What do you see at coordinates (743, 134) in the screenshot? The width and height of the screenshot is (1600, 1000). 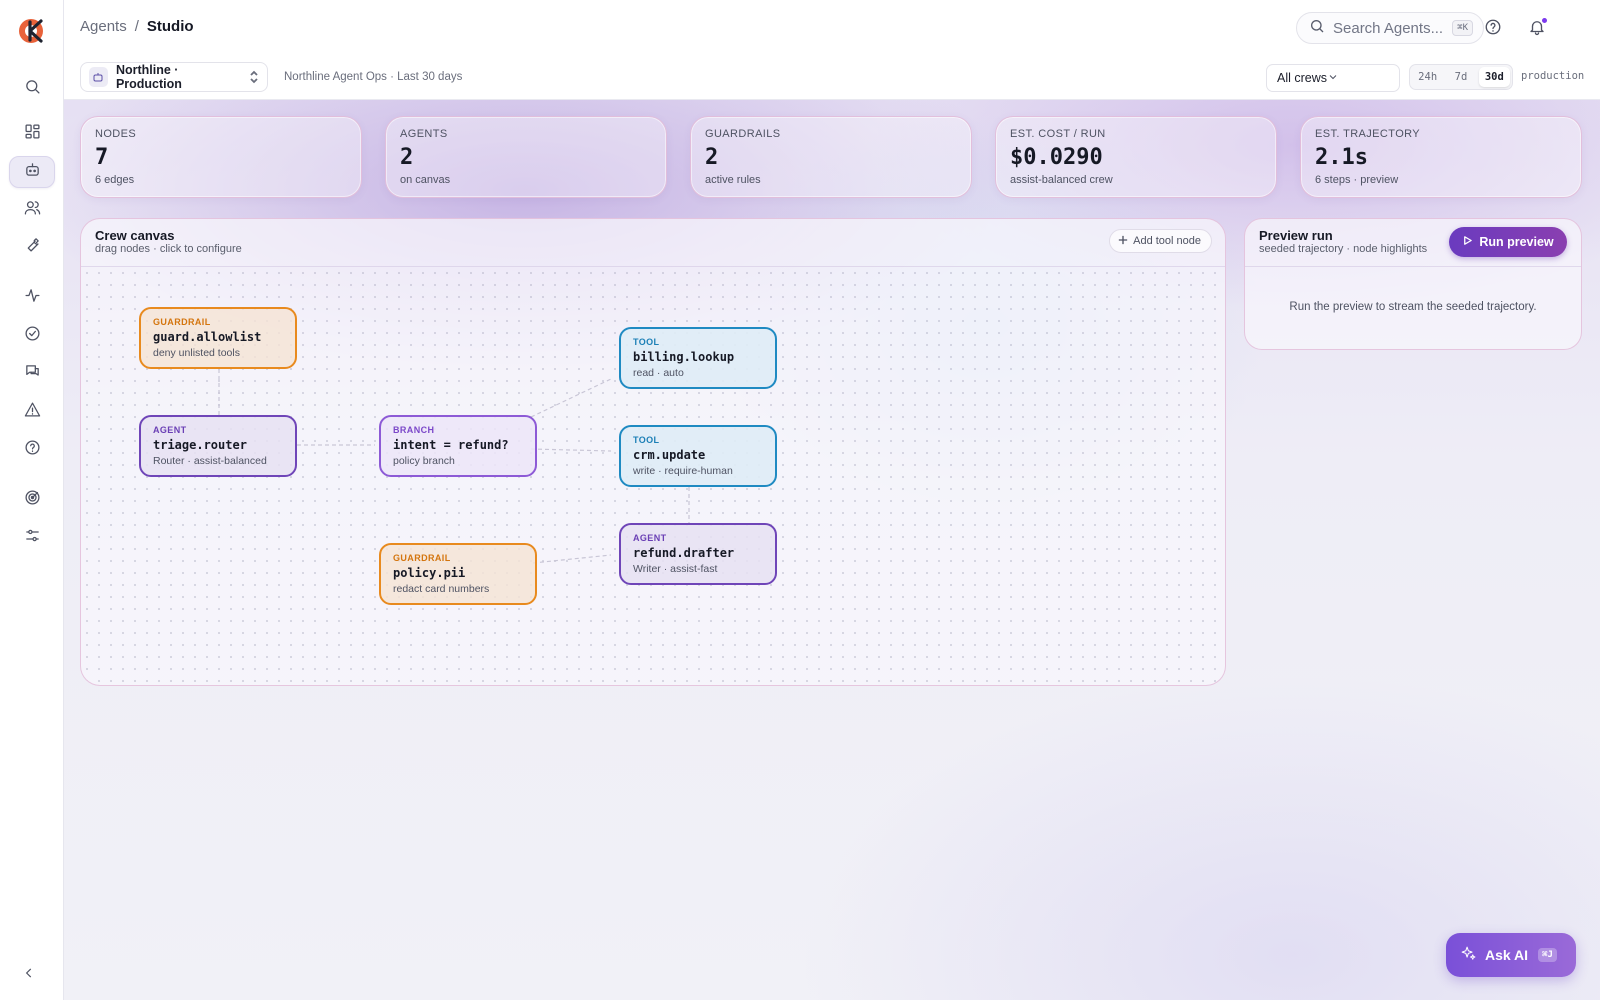 I see `stat-label: GUARDRAILS` at bounding box center [743, 134].